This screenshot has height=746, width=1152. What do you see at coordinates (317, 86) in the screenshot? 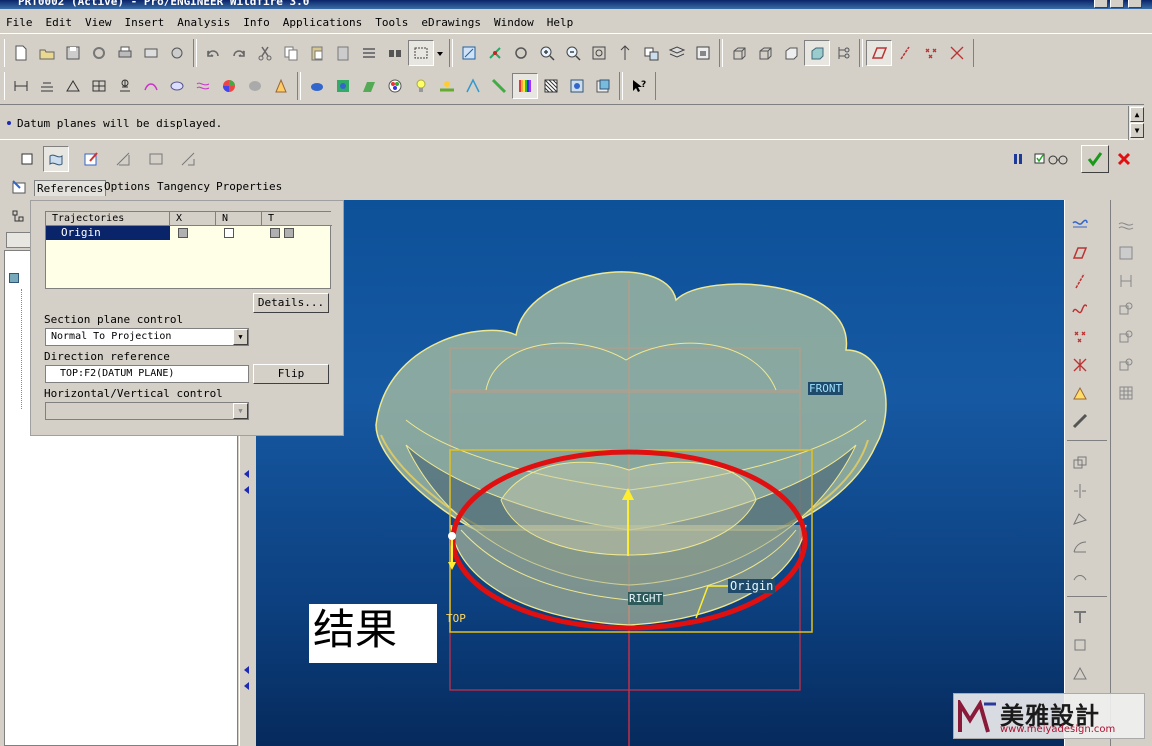
I see `appearance-icon` at bounding box center [317, 86].